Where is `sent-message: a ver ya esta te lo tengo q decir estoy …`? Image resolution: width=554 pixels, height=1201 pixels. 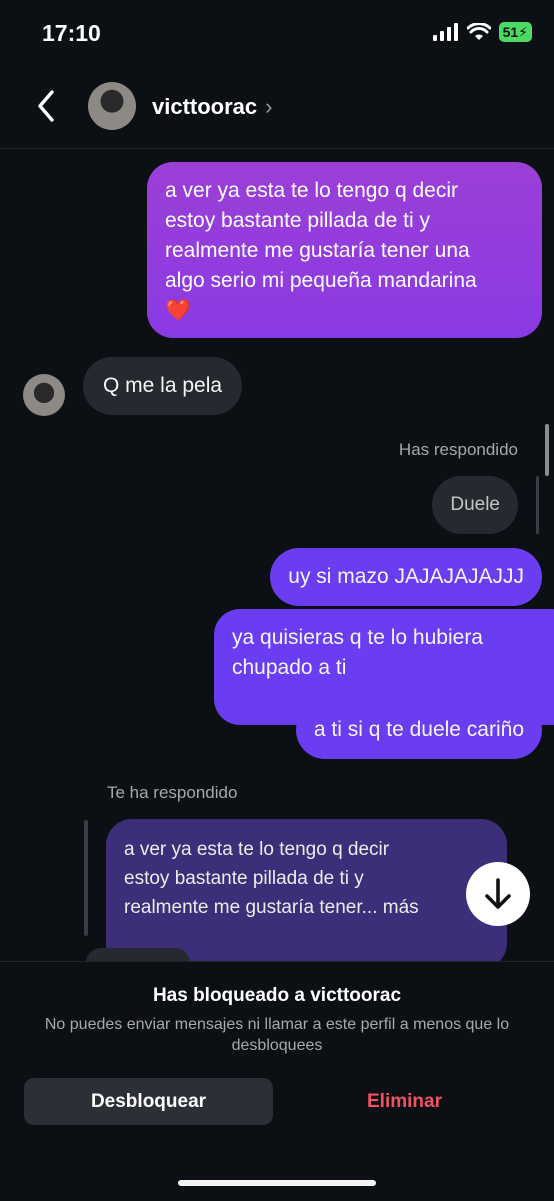 sent-message: a ver ya esta te lo tengo q decir estoy … is located at coordinates (344, 250).